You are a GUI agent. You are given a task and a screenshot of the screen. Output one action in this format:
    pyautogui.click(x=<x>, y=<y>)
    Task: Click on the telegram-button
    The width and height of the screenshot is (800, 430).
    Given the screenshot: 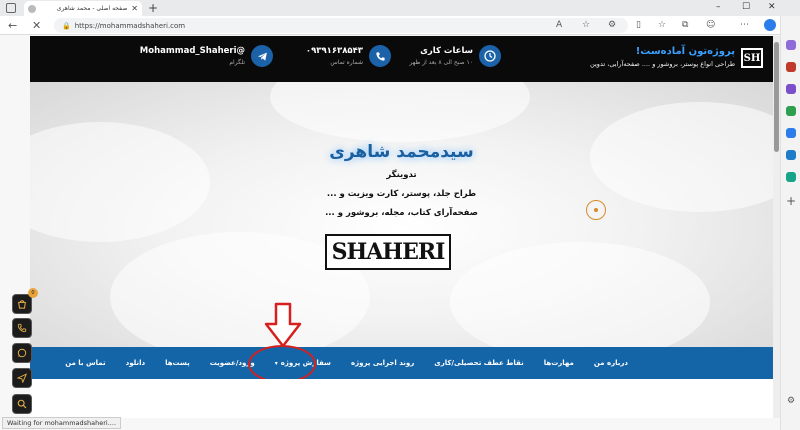 What is the action you would take?
    pyautogui.click(x=22, y=378)
    